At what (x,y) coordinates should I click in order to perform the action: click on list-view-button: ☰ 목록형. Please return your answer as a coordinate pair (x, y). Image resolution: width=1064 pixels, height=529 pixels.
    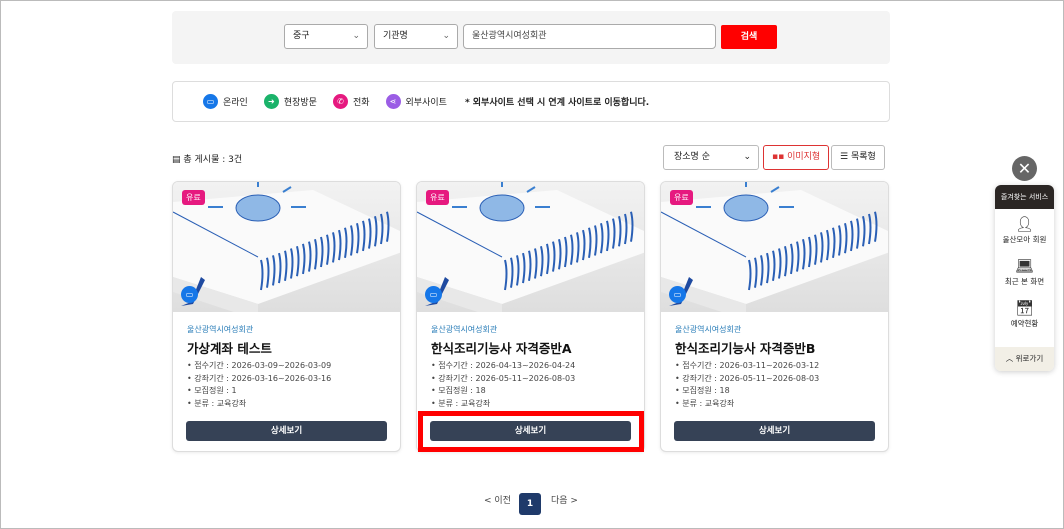
    Looking at the image, I should click on (858, 157).